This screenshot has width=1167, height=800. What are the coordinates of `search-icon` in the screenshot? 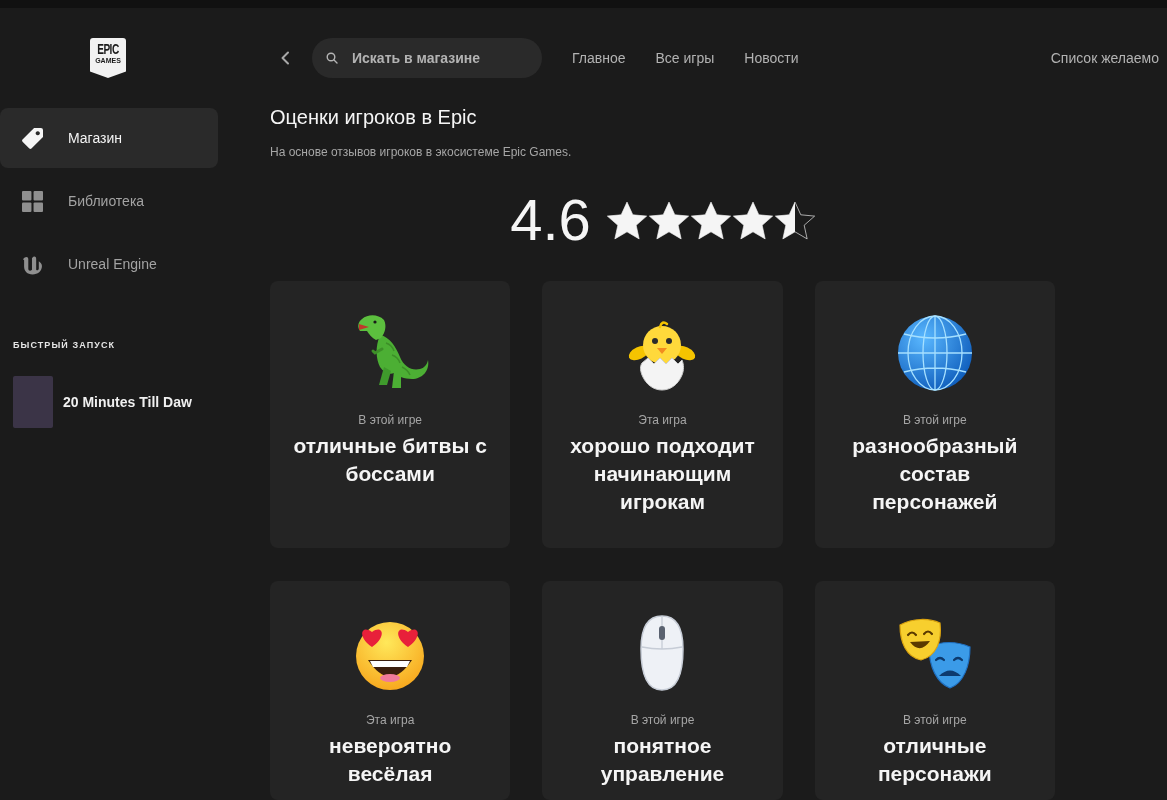 It's located at (332, 58).